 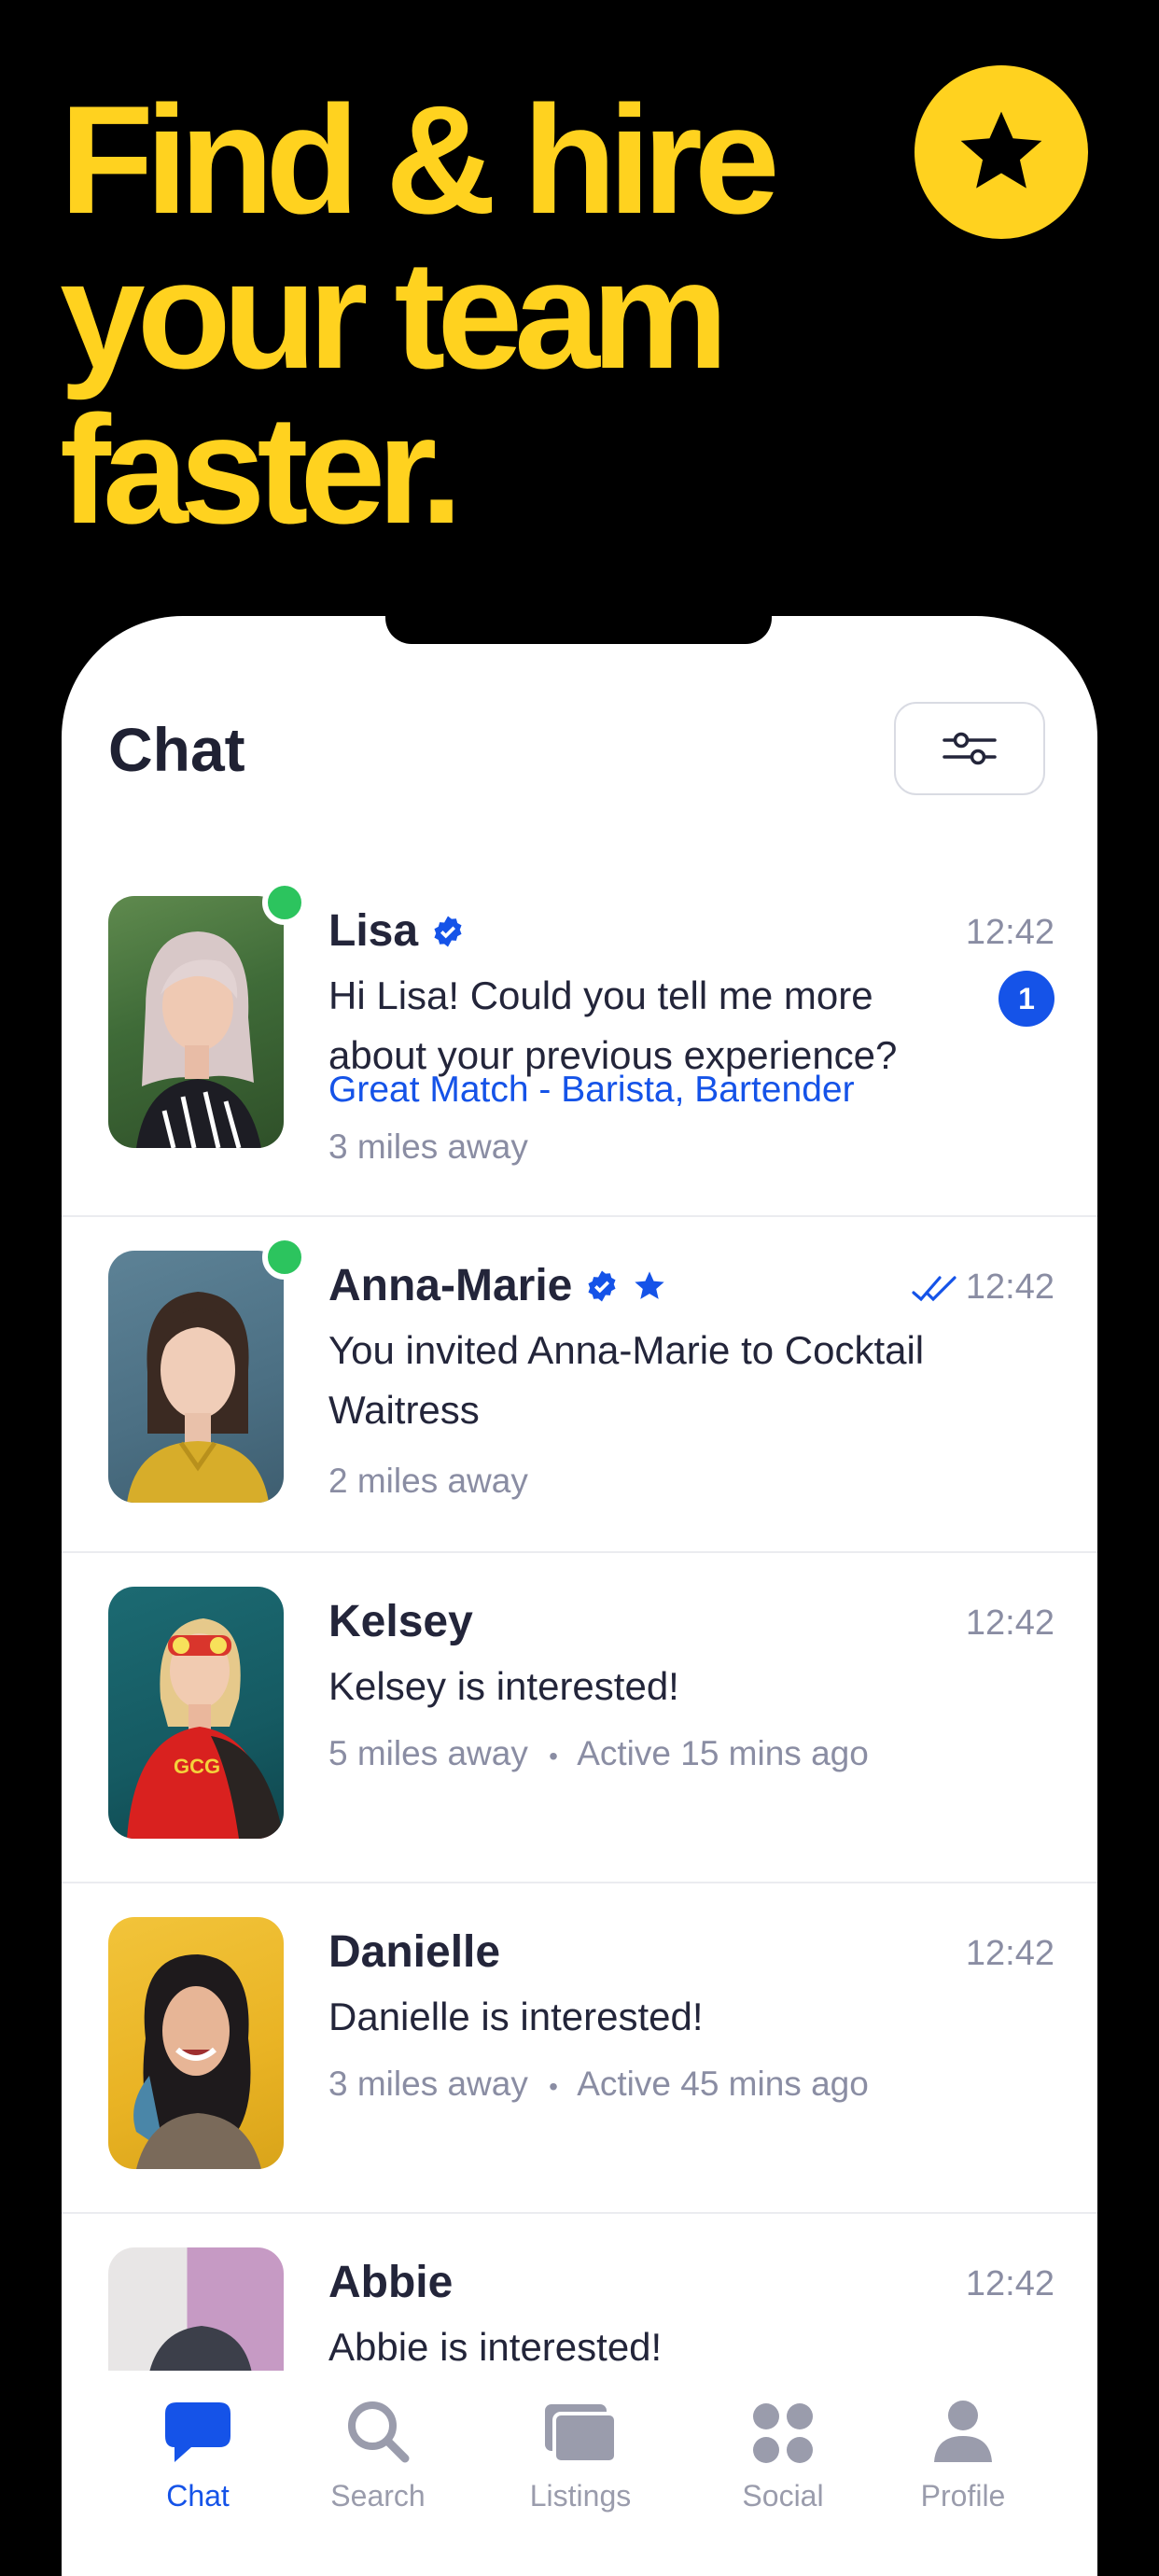 I want to click on contact-name: Abbie, so click(x=390, y=2282).